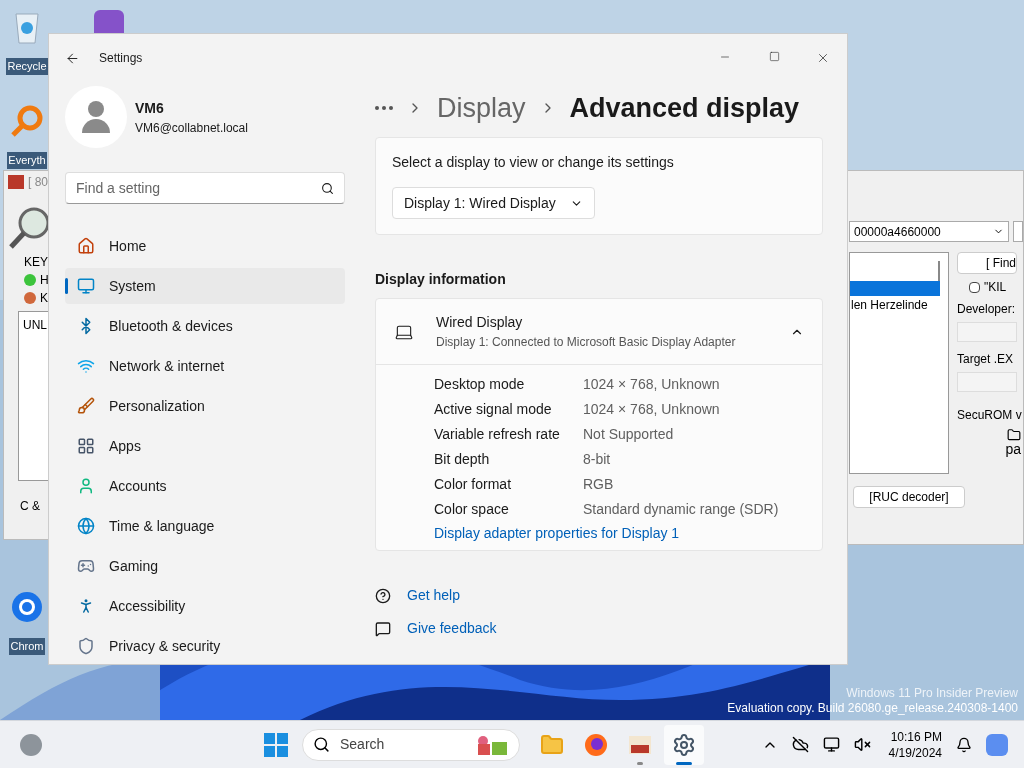 The image size is (1024, 768). What do you see at coordinates (86, 486) in the screenshot?
I see `person-icon` at bounding box center [86, 486].